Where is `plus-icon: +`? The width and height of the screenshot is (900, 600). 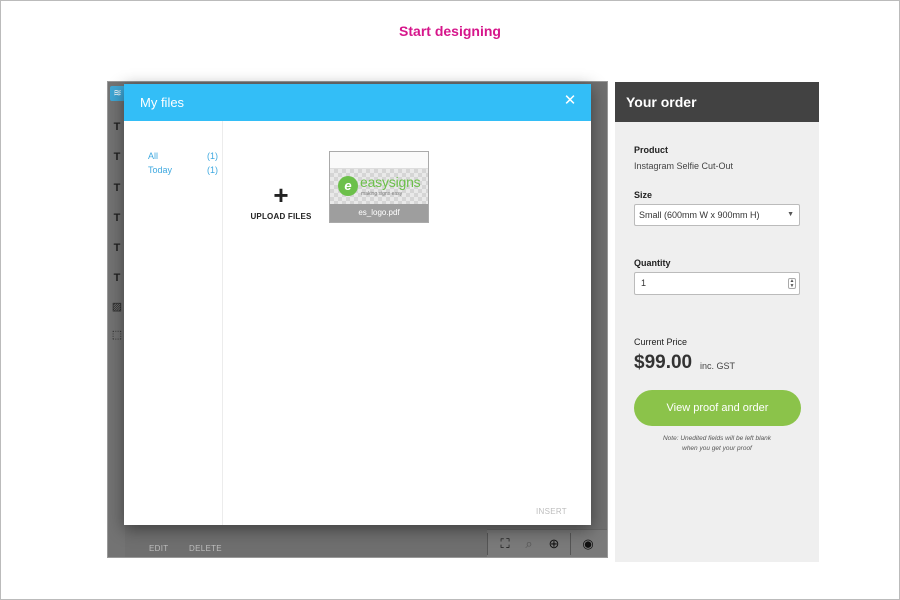 plus-icon: + is located at coordinates (281, 195).